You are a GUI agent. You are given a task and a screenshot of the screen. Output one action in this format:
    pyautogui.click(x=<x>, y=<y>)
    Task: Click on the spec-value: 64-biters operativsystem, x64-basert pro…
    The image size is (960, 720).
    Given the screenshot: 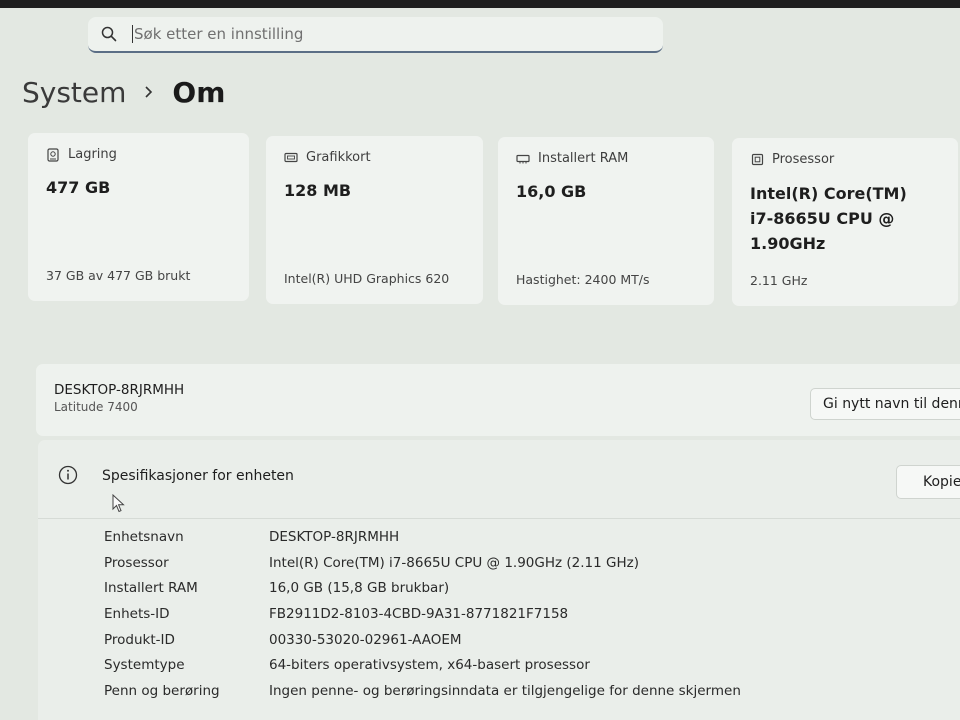 What is the action you would take?
    pyautogui.click(x=429, y=665)
    